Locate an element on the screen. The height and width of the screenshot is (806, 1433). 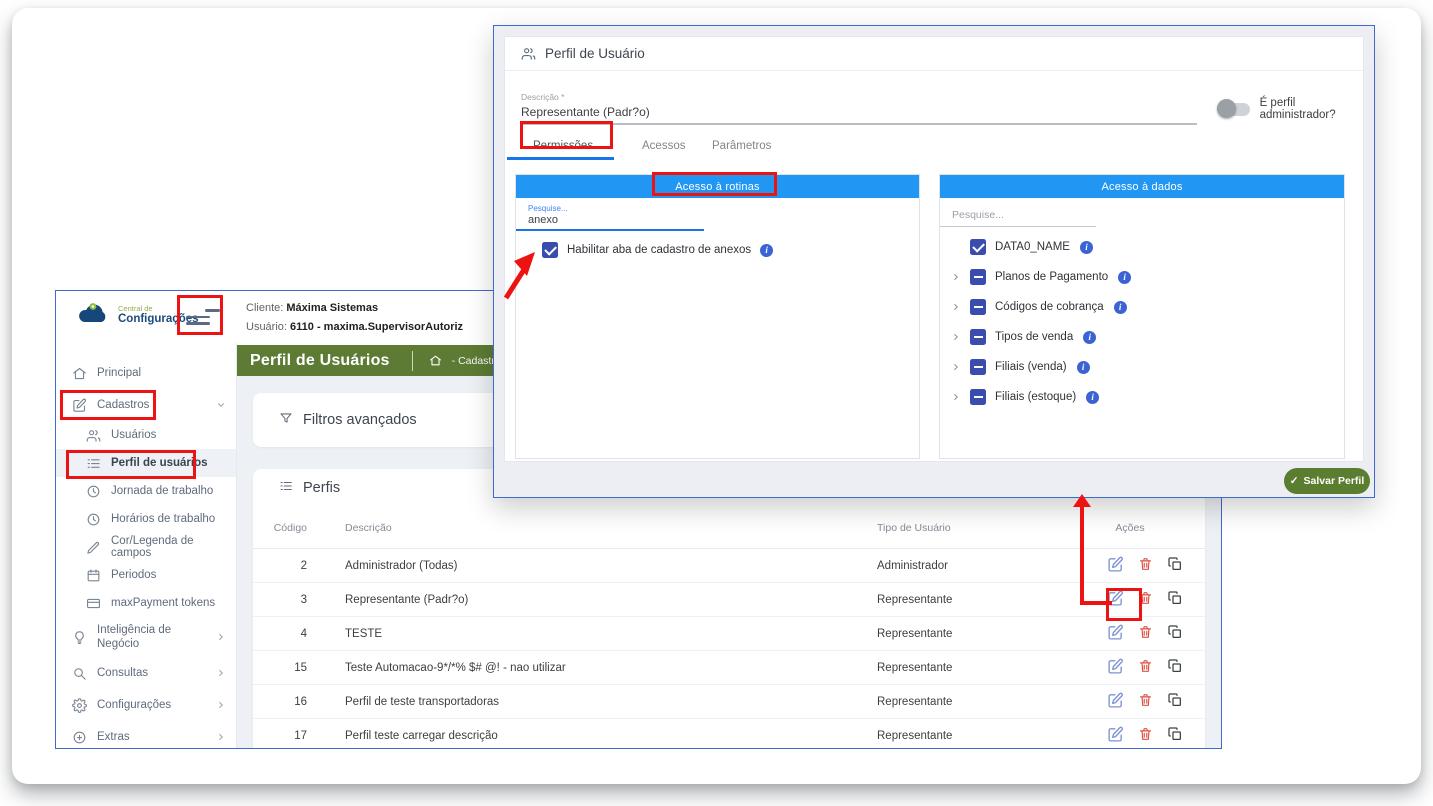
client-value: Máxima Sistemas is located at coordinates (332, 308).